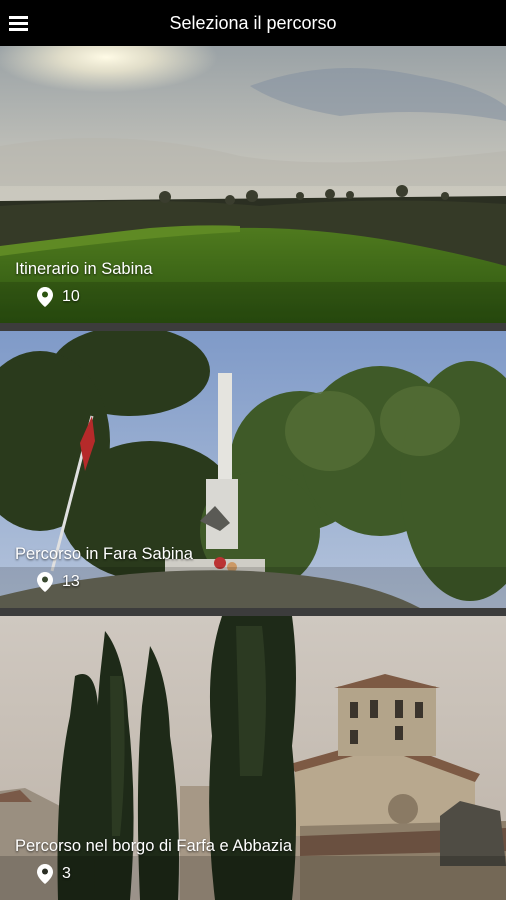  I want to click on point-count: 3, so click(66, 873).